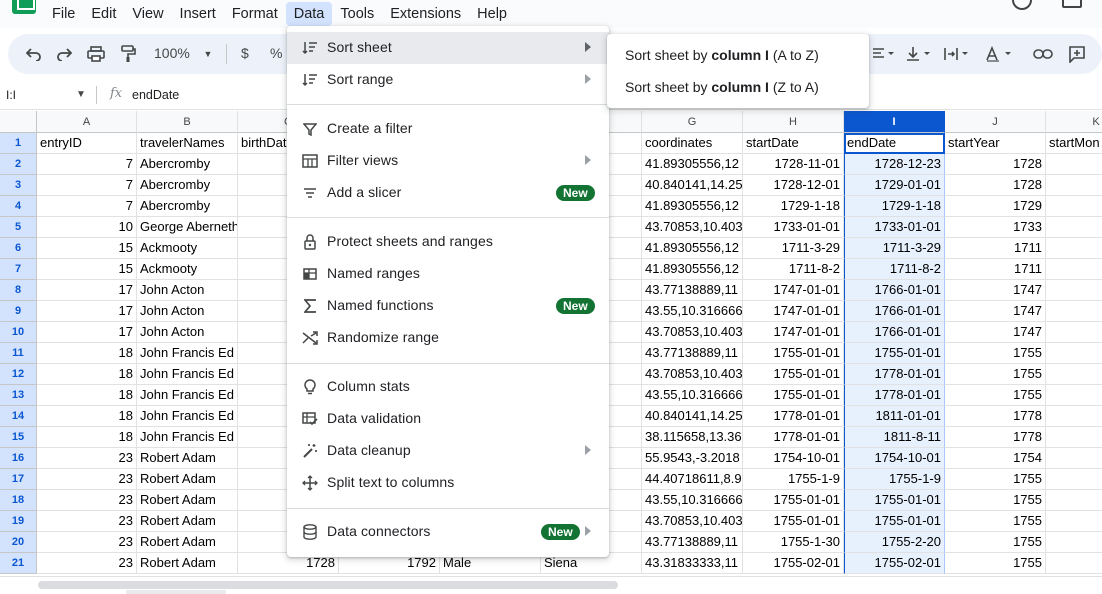  Describe the element at coordinates (919, 54) in the screenshot. I see `vertical-align-icon` at that location.